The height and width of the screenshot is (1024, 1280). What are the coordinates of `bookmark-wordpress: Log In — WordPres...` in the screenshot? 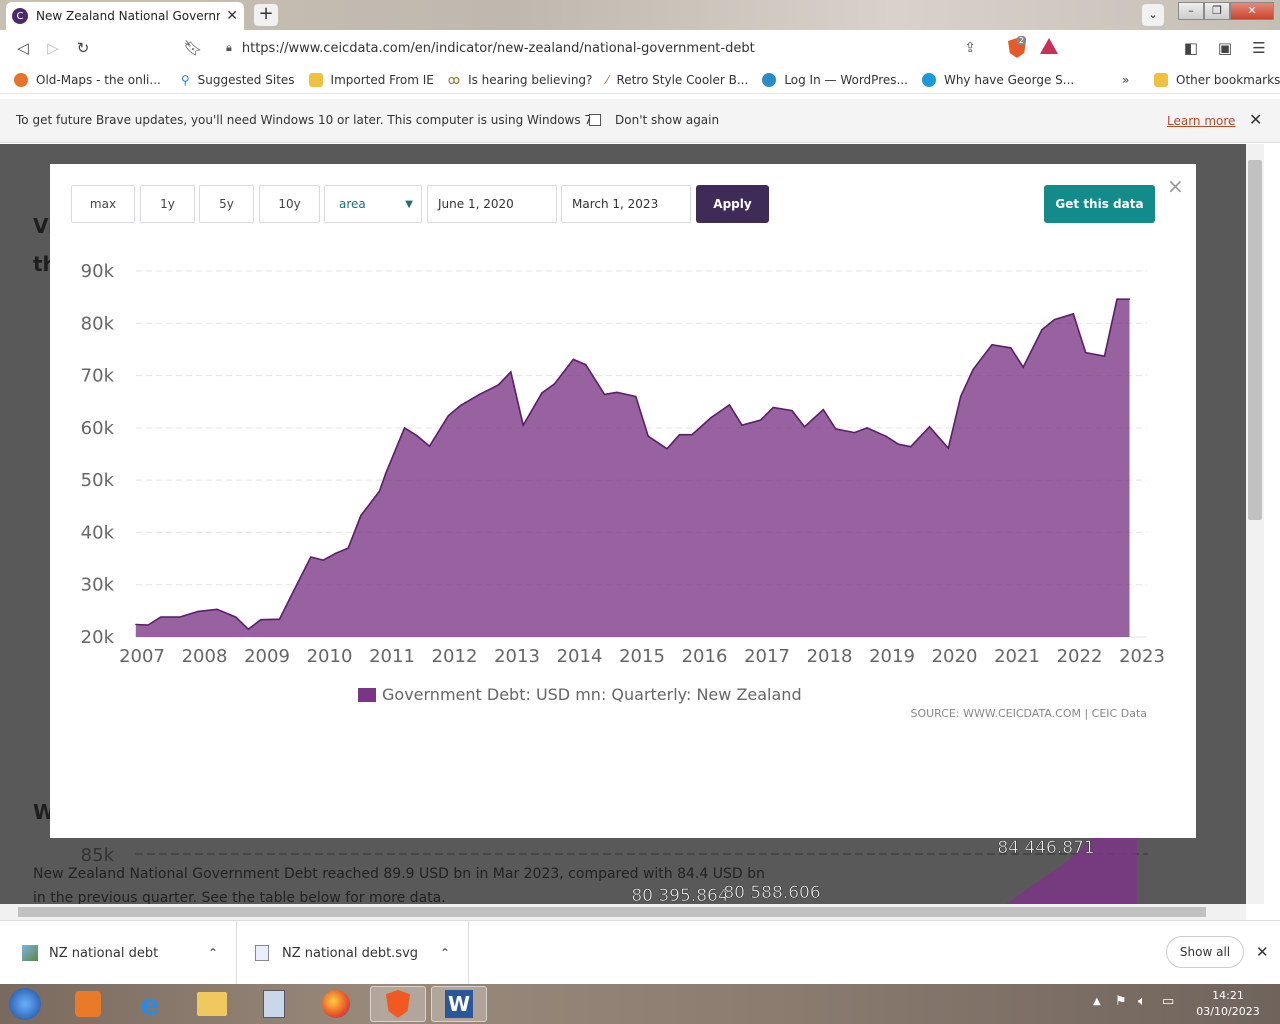 It's located at (835, 79).